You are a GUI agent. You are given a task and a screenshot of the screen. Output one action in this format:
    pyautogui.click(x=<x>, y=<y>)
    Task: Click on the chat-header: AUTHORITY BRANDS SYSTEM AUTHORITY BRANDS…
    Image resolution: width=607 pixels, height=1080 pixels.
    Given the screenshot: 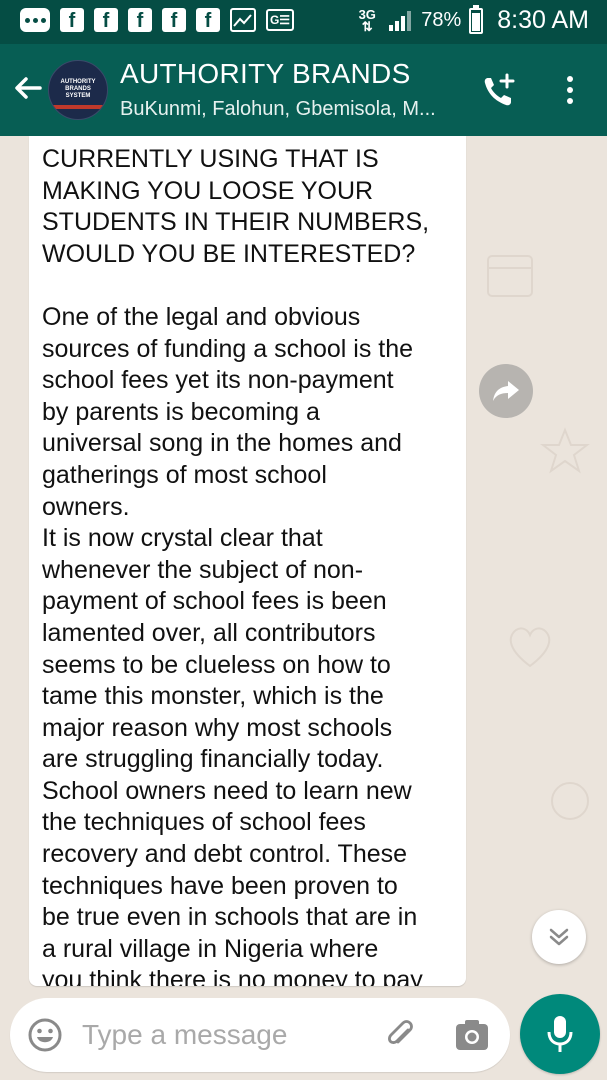 What is the action you would take?
    pyautogui.click(x=303, y=90)
    